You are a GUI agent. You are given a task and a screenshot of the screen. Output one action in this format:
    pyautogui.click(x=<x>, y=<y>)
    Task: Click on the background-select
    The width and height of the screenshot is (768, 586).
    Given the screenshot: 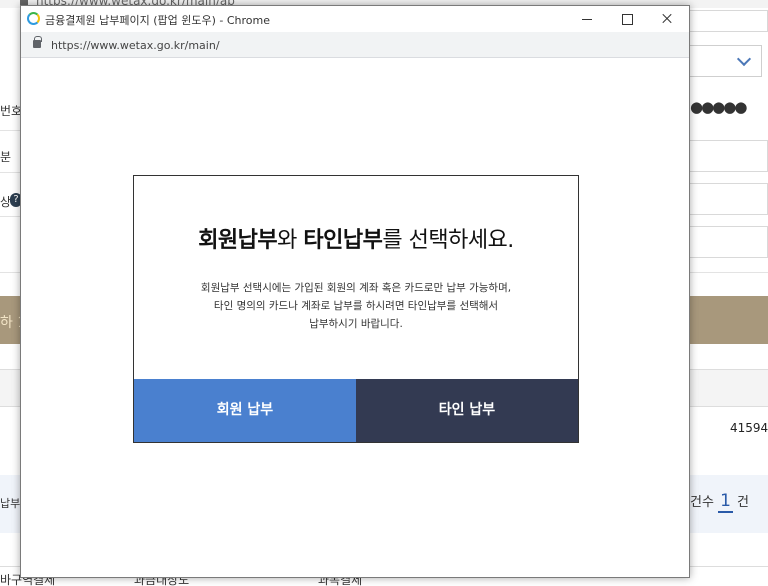 What is the action you would take?
    pyautogui.click(x=725, y=61)
    